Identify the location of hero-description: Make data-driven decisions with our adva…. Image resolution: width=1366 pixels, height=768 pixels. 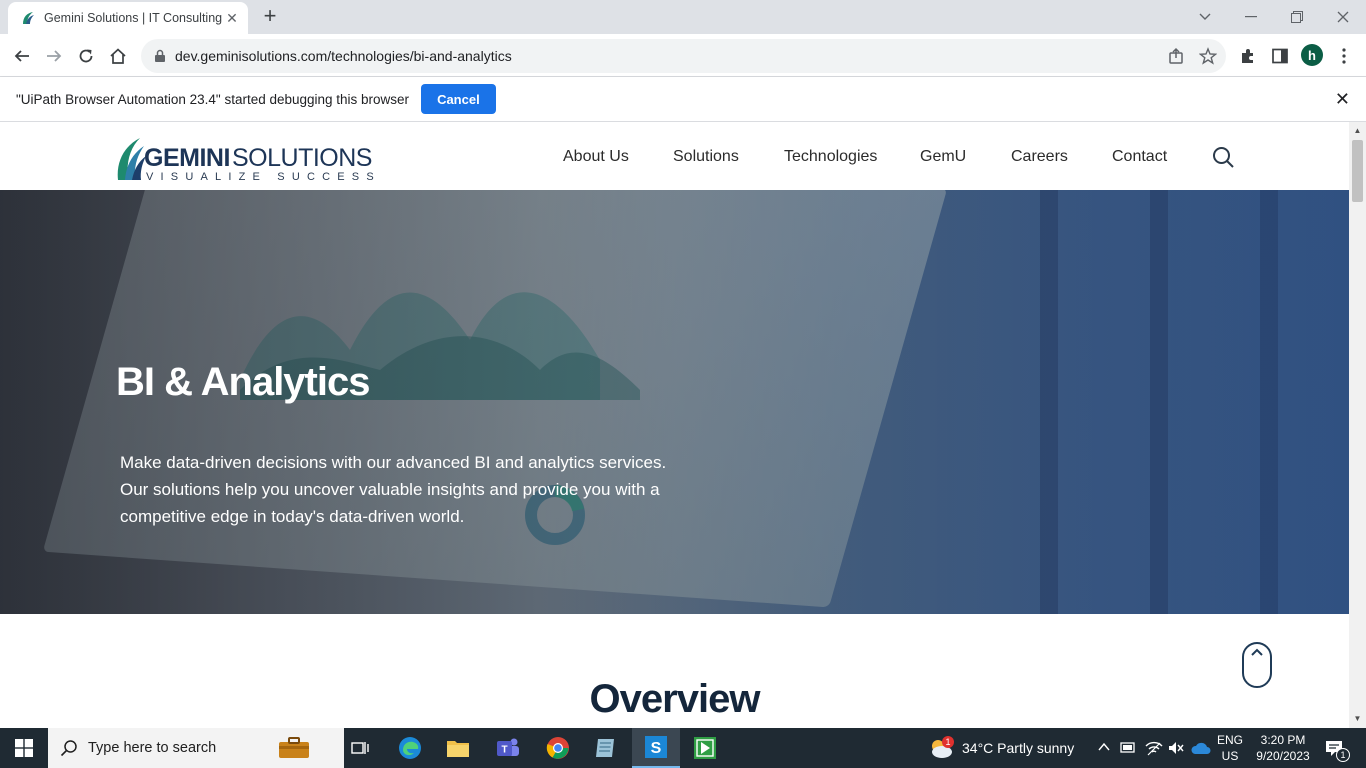
(393, 489).